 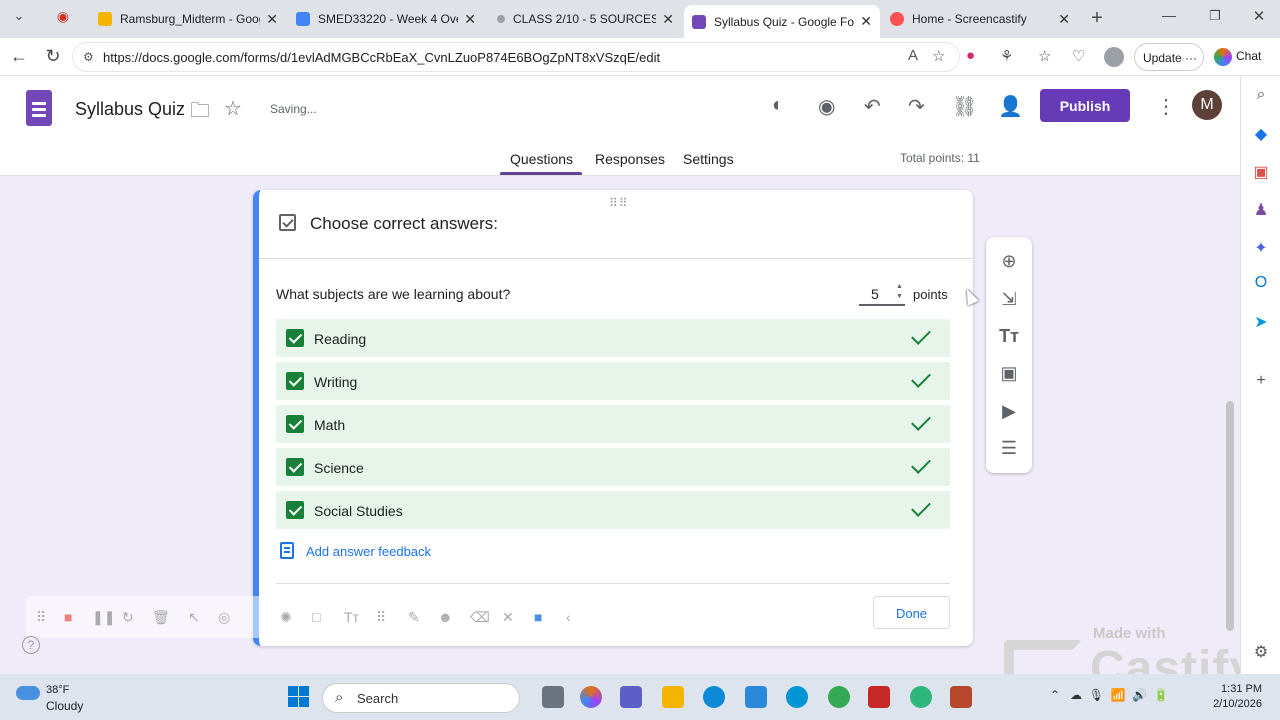 What do you see at coordinates (899, 292) in the screenshot?
I see `points-stepper-icon: ▲ ▼` at bounding box center [899, 292].